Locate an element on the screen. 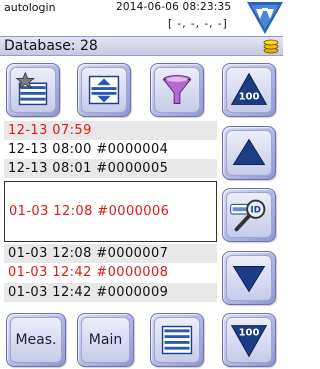 This screenshot has width=320, height=369. main-button-label: Main is located at coordinates (105, 340).